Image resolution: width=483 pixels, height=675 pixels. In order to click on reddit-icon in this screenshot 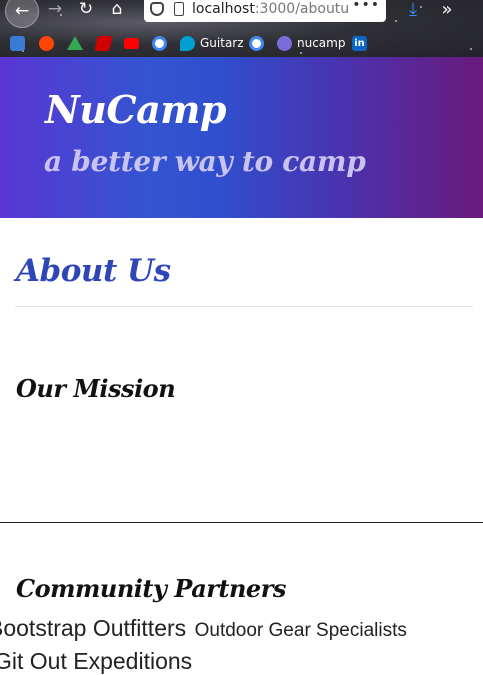, I will do `click(46, 43)`.